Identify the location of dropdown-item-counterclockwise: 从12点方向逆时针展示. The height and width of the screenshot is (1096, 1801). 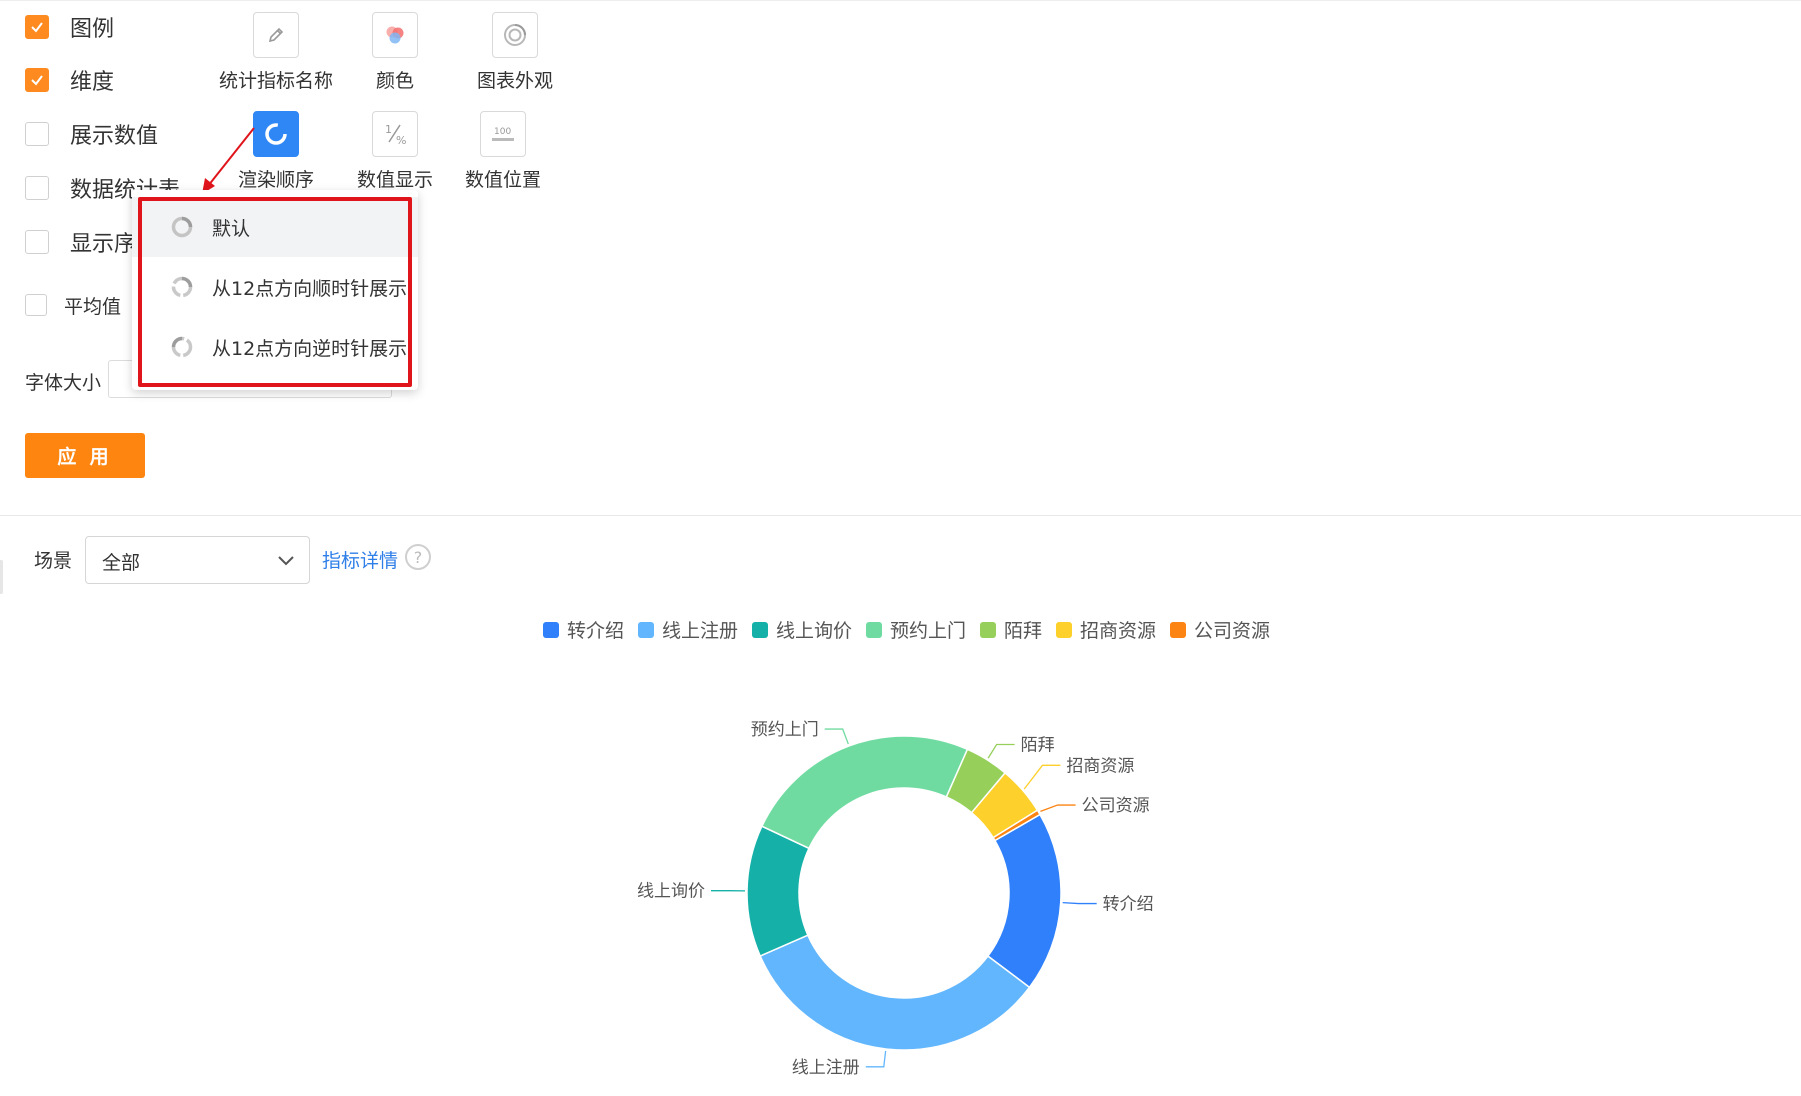
(275, 347).